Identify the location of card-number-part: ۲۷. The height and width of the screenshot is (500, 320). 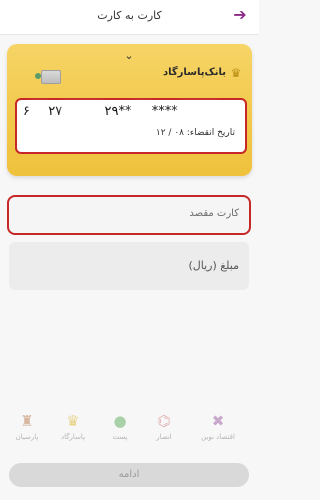
(55, 111).